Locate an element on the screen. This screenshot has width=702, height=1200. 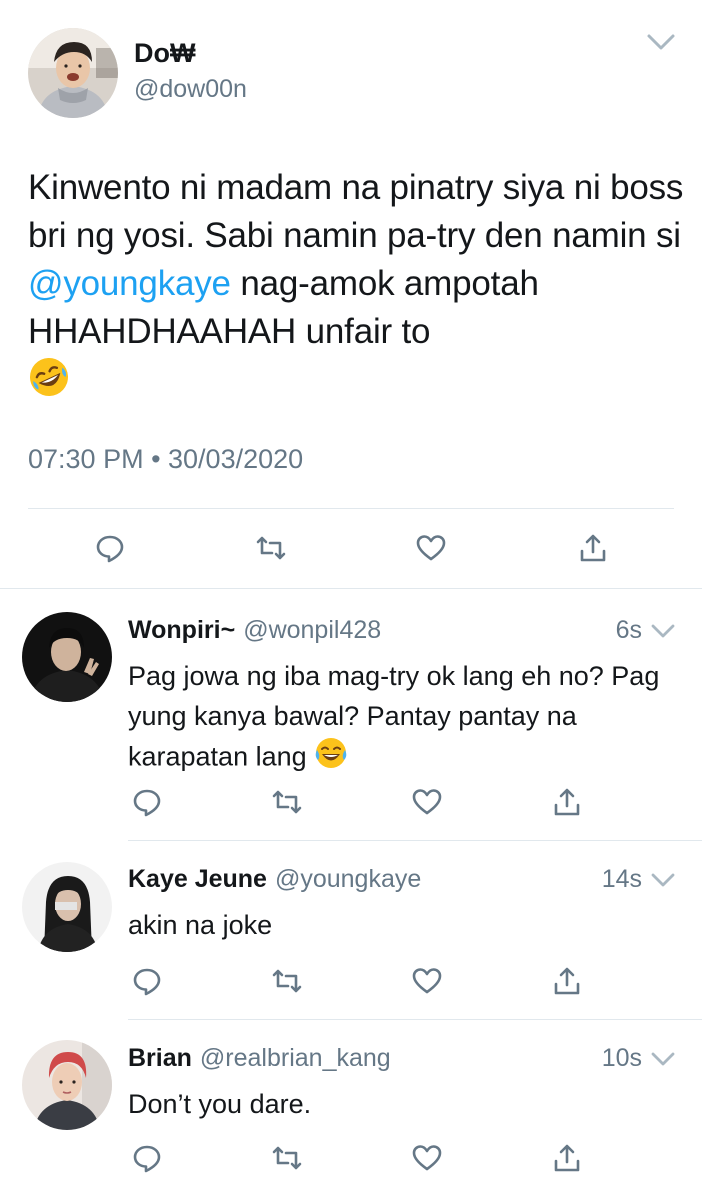
author-display-name: Brian @realbrian_kang is located at coordinates (259, 1058).